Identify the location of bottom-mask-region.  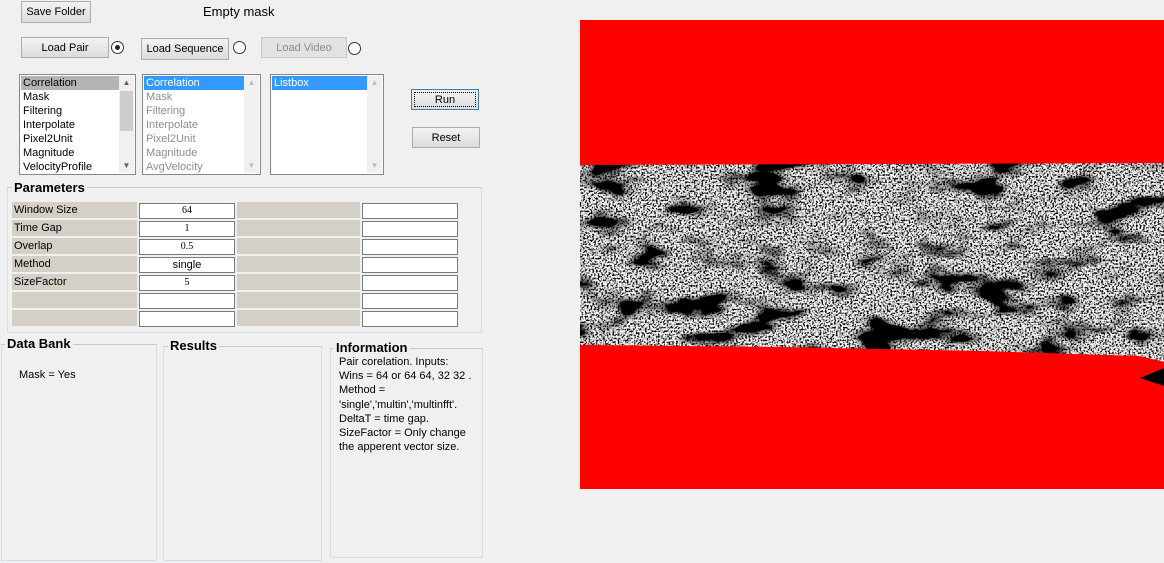
(872, 417).